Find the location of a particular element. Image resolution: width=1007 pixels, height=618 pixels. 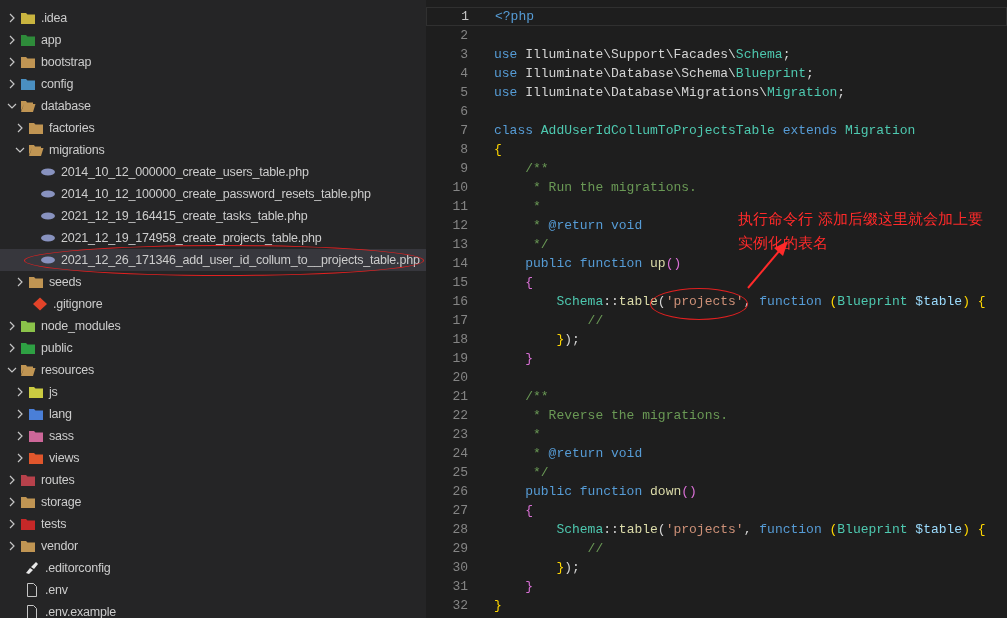

code-line: Schema::table('projects', function (Blueprint $table) { is located at coordinates (770, 529).